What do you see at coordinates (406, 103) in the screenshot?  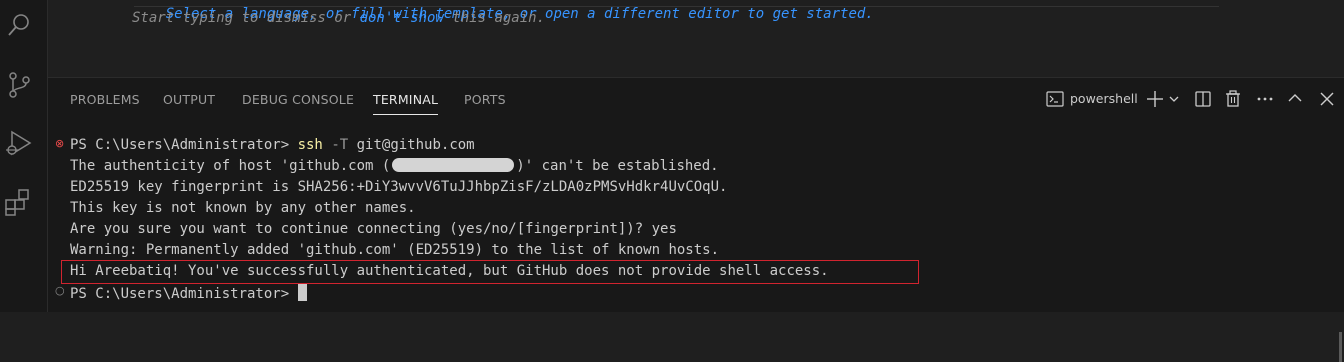 I see `tab-terminal: TERMINAL` at bounding box center [406, 103].